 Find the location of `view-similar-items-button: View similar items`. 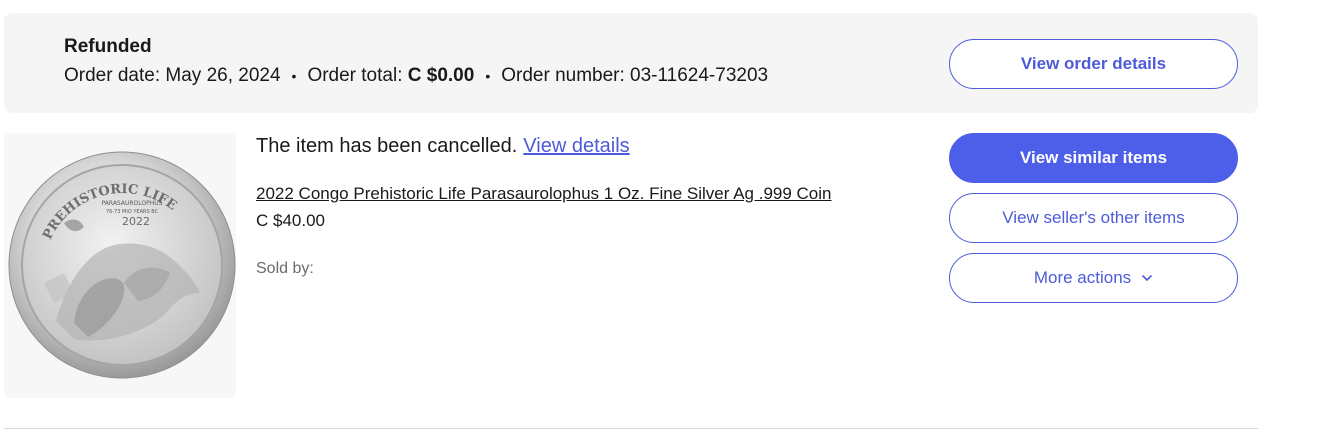

view-similar-items-button: View similar items is located at coordinates (1093, 158).